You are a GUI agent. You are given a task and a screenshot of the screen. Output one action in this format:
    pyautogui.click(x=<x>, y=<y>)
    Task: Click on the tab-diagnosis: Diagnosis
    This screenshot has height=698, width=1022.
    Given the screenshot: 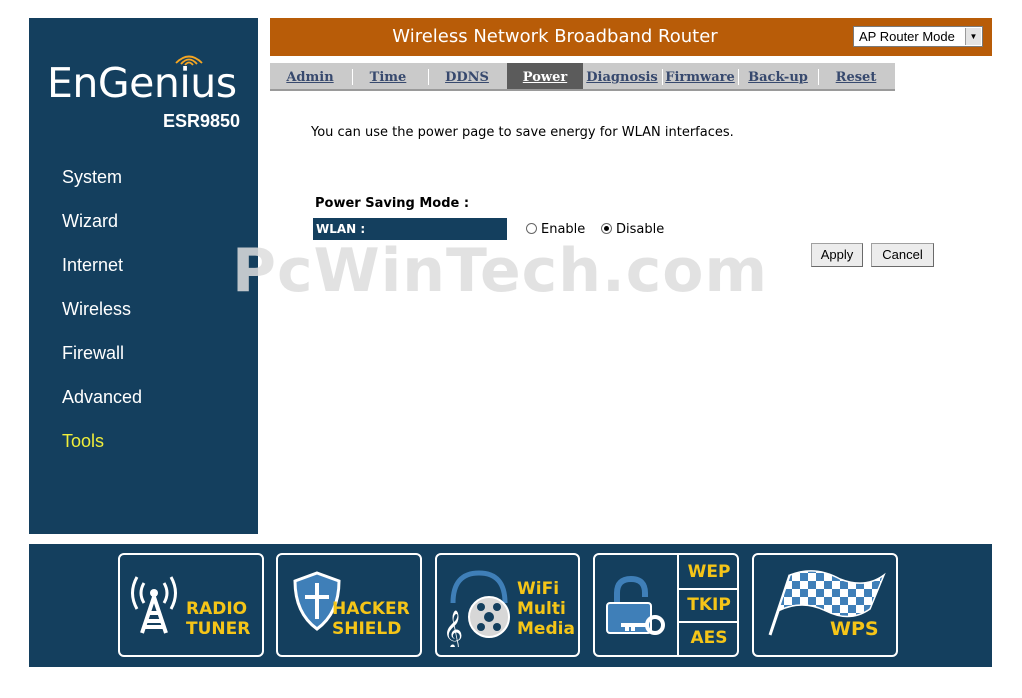 What is the action you would take?
    pyautogui.click(x=622, y=76)
    